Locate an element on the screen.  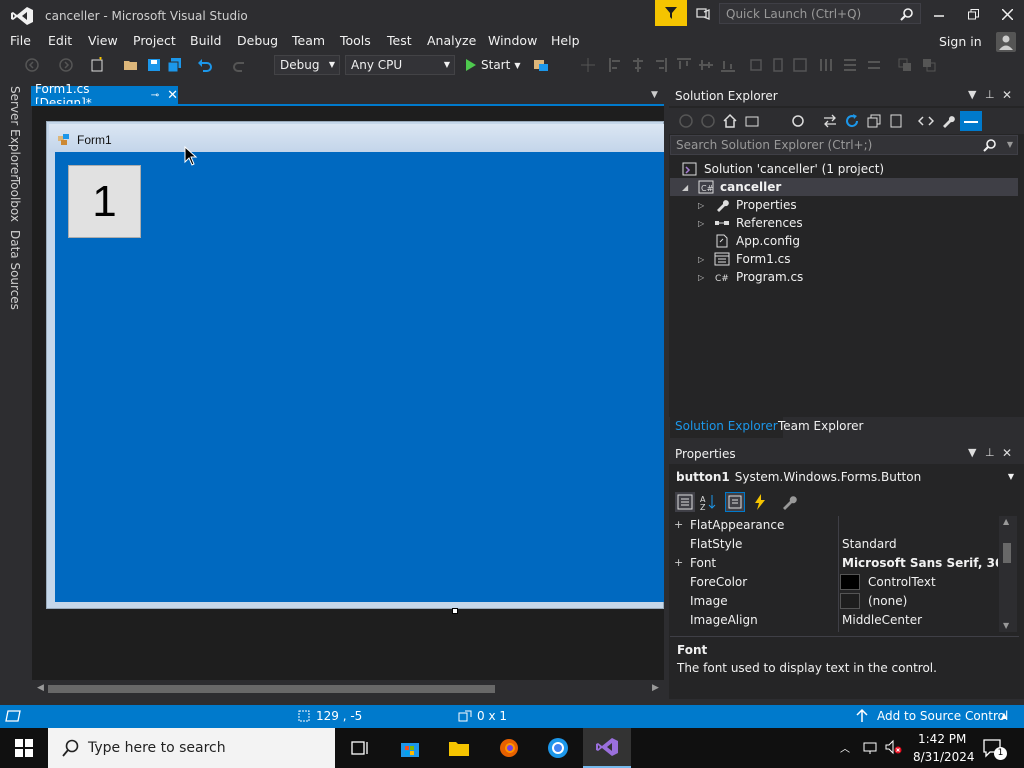
scroll-up-icon: ▲ is located at coordinates (1006, 521).